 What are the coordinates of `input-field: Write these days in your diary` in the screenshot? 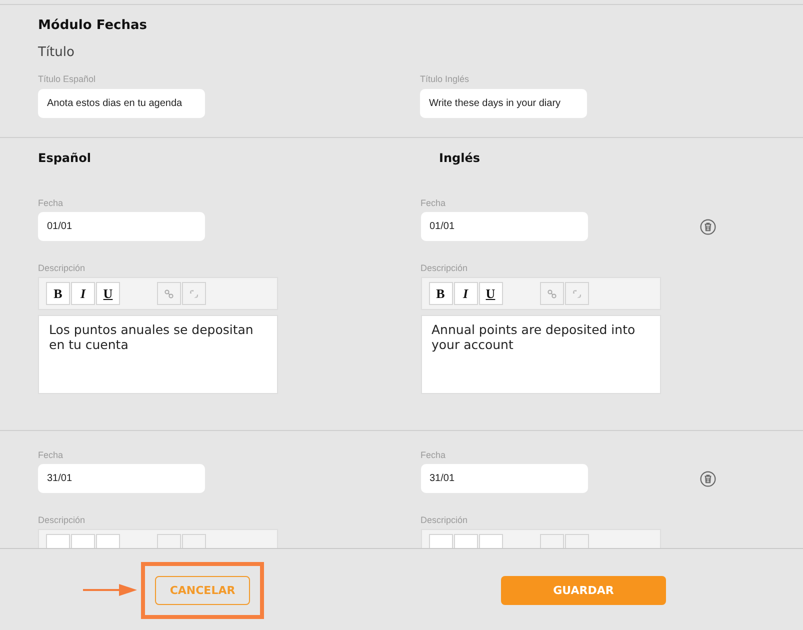 It's located at (503, 103).